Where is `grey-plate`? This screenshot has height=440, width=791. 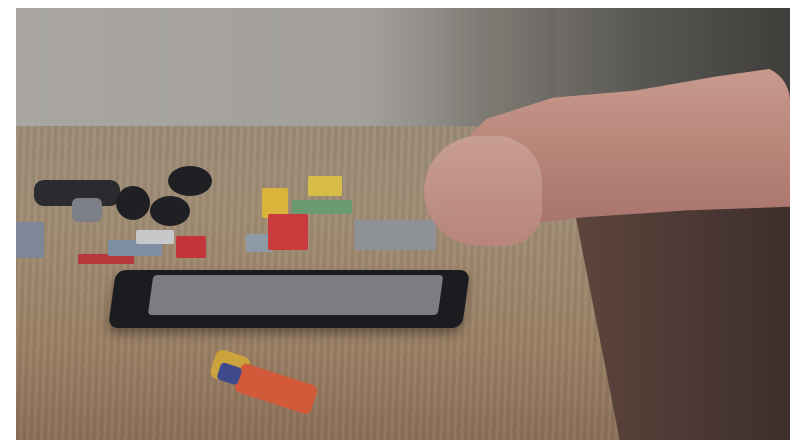 grey-plate is located at coordinates (395, 235).